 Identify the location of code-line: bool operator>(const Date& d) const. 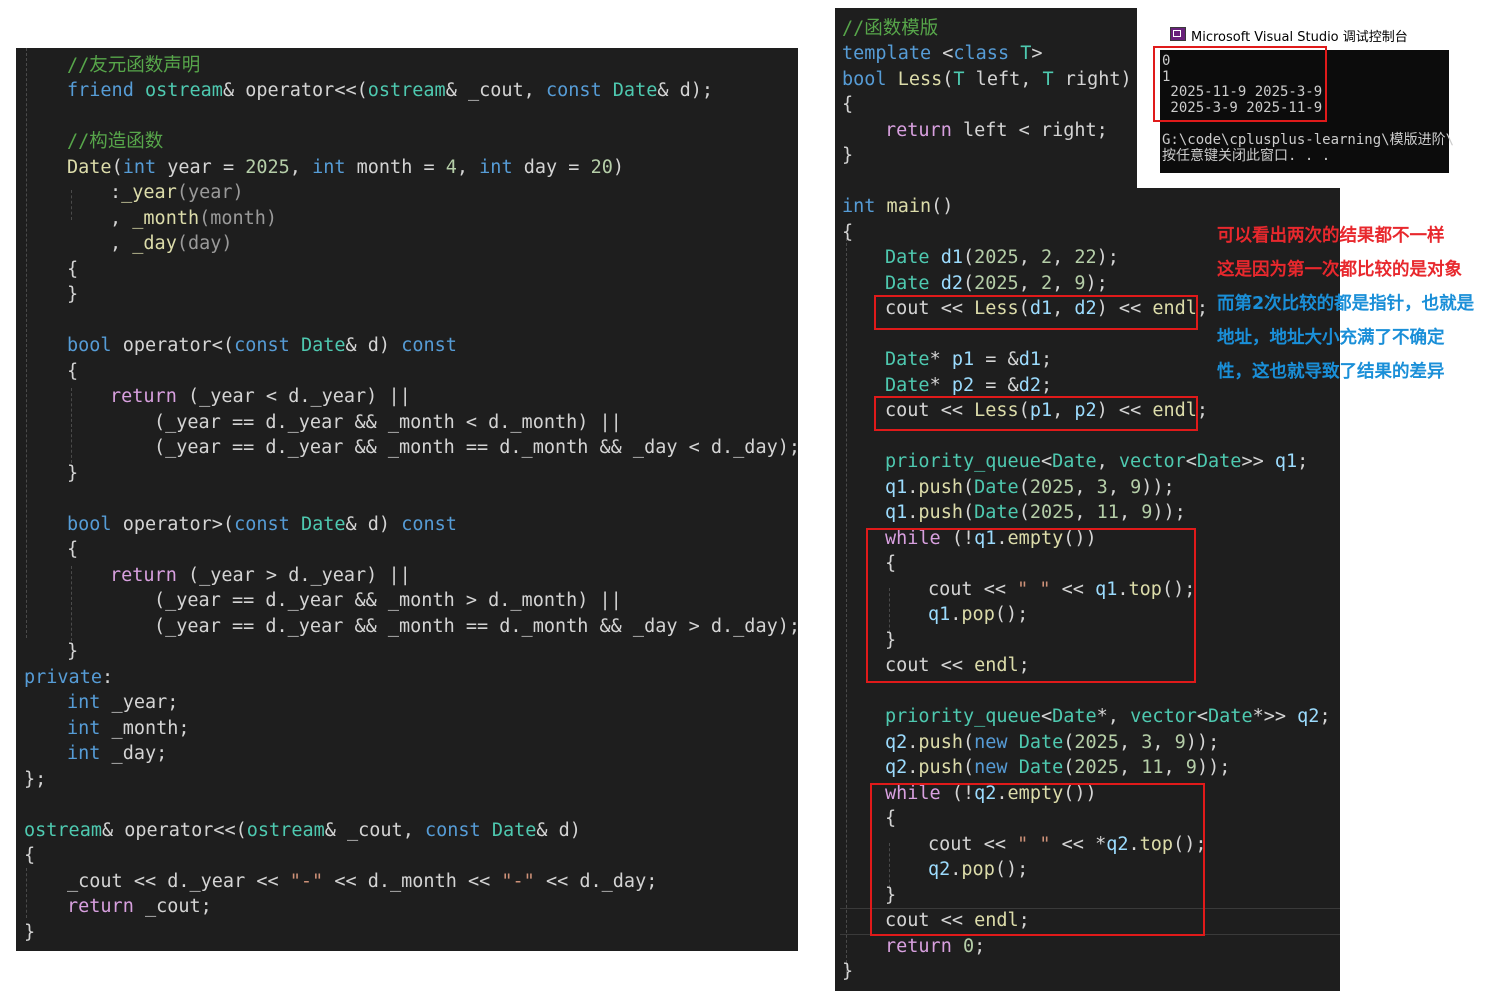
(262, 524).